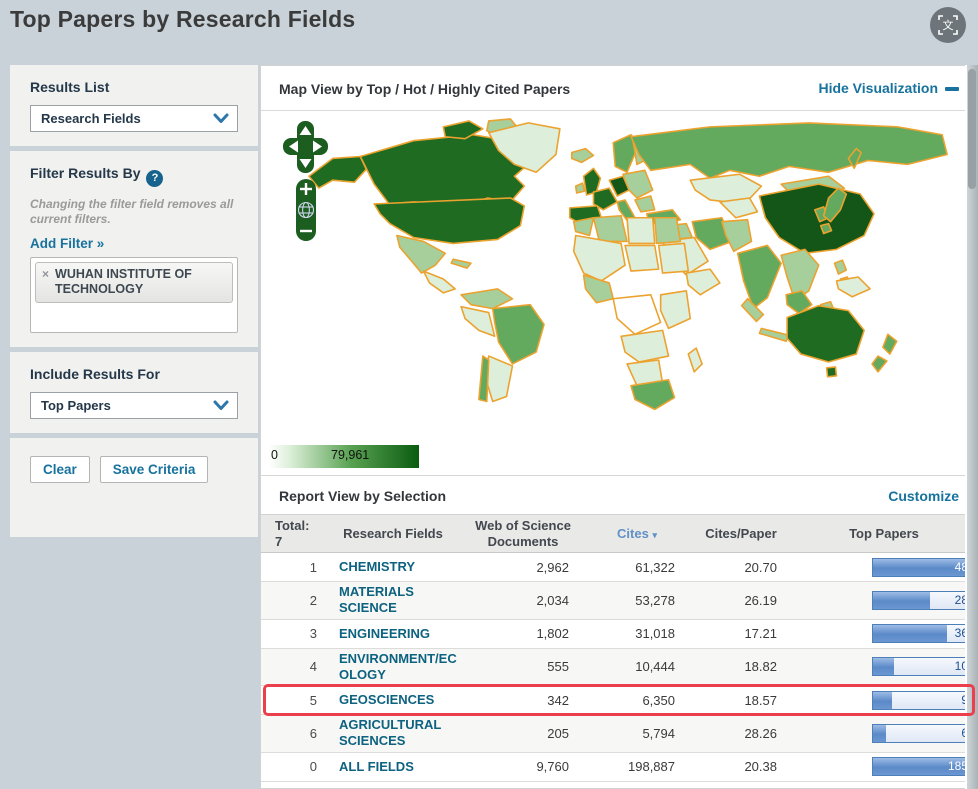 The image size is (978, 789). Describe the element at coordinates (789, 151) in the screenshot. I see `country-russia` at that location.